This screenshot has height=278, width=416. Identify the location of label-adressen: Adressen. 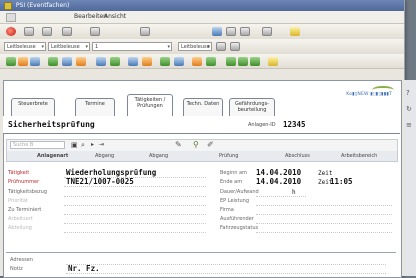
(21, 260).